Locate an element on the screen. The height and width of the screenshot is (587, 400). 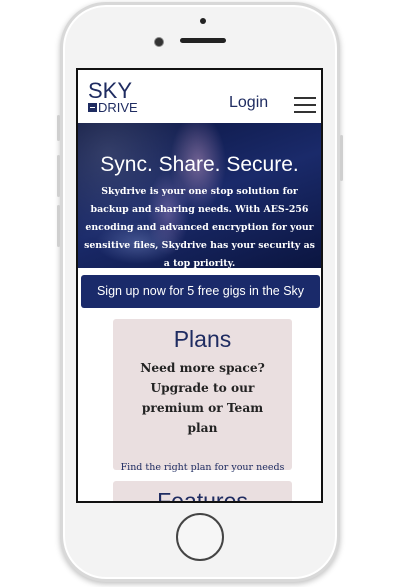
features-title: Features is located at coordinates (202, 495).